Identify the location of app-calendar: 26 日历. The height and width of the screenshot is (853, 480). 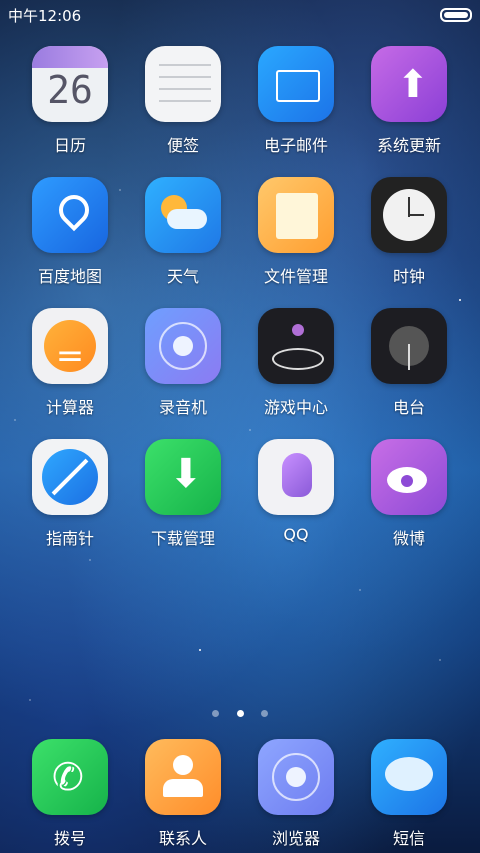
(70, 101).